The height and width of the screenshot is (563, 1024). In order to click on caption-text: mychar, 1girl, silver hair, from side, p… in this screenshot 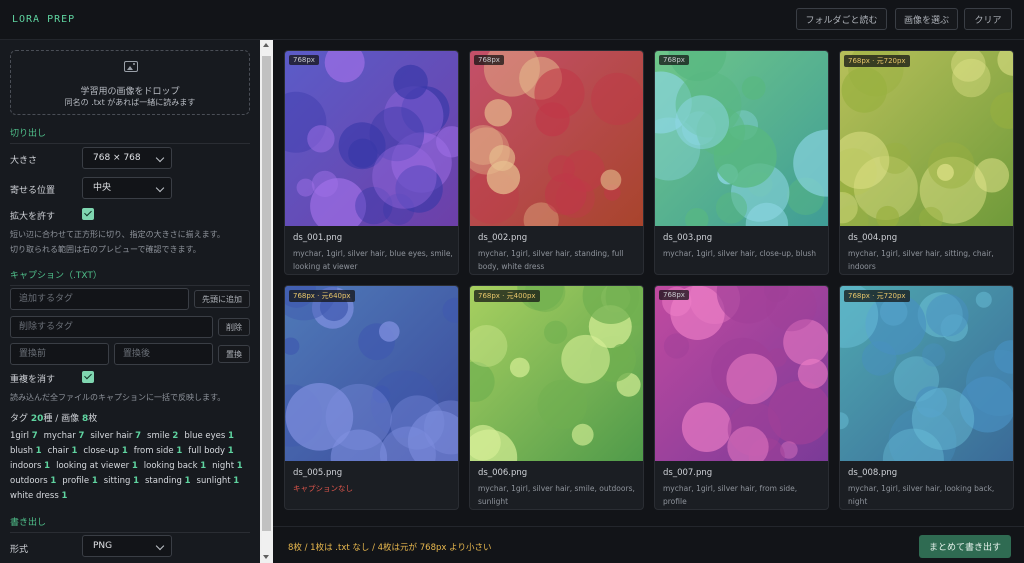, I will do `click(743, 495)`.